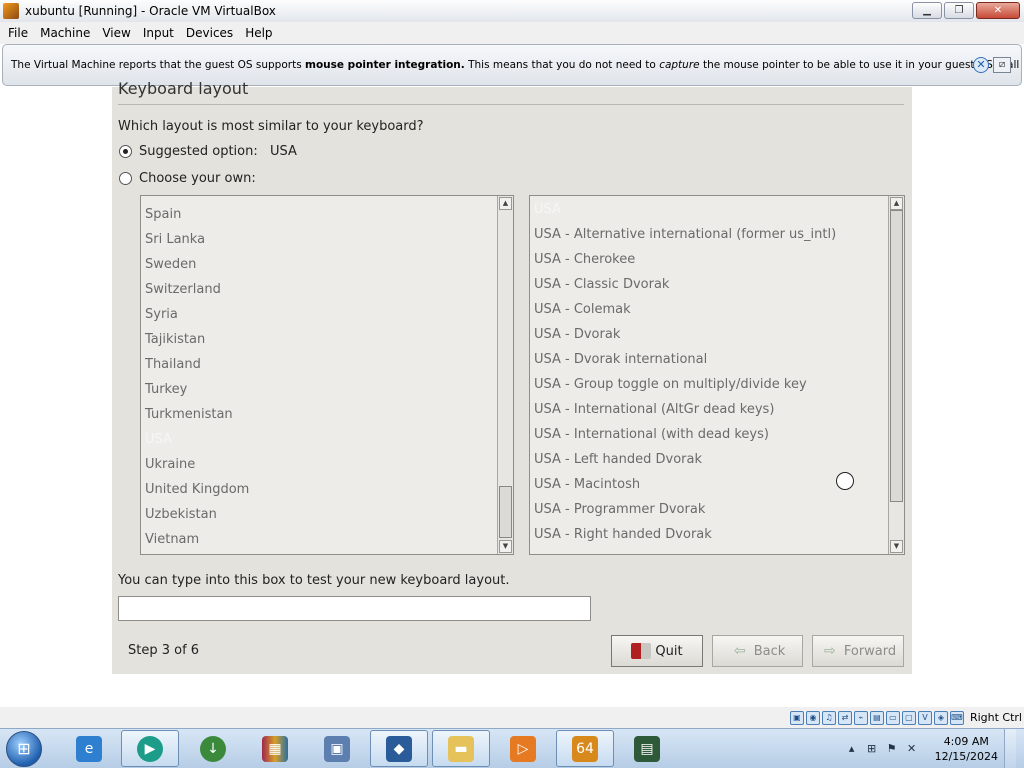 The image size is (1024, 768). Describe the element at coordinates (125, 178) in the screenshot. I see `choose-own-radio` at that location.